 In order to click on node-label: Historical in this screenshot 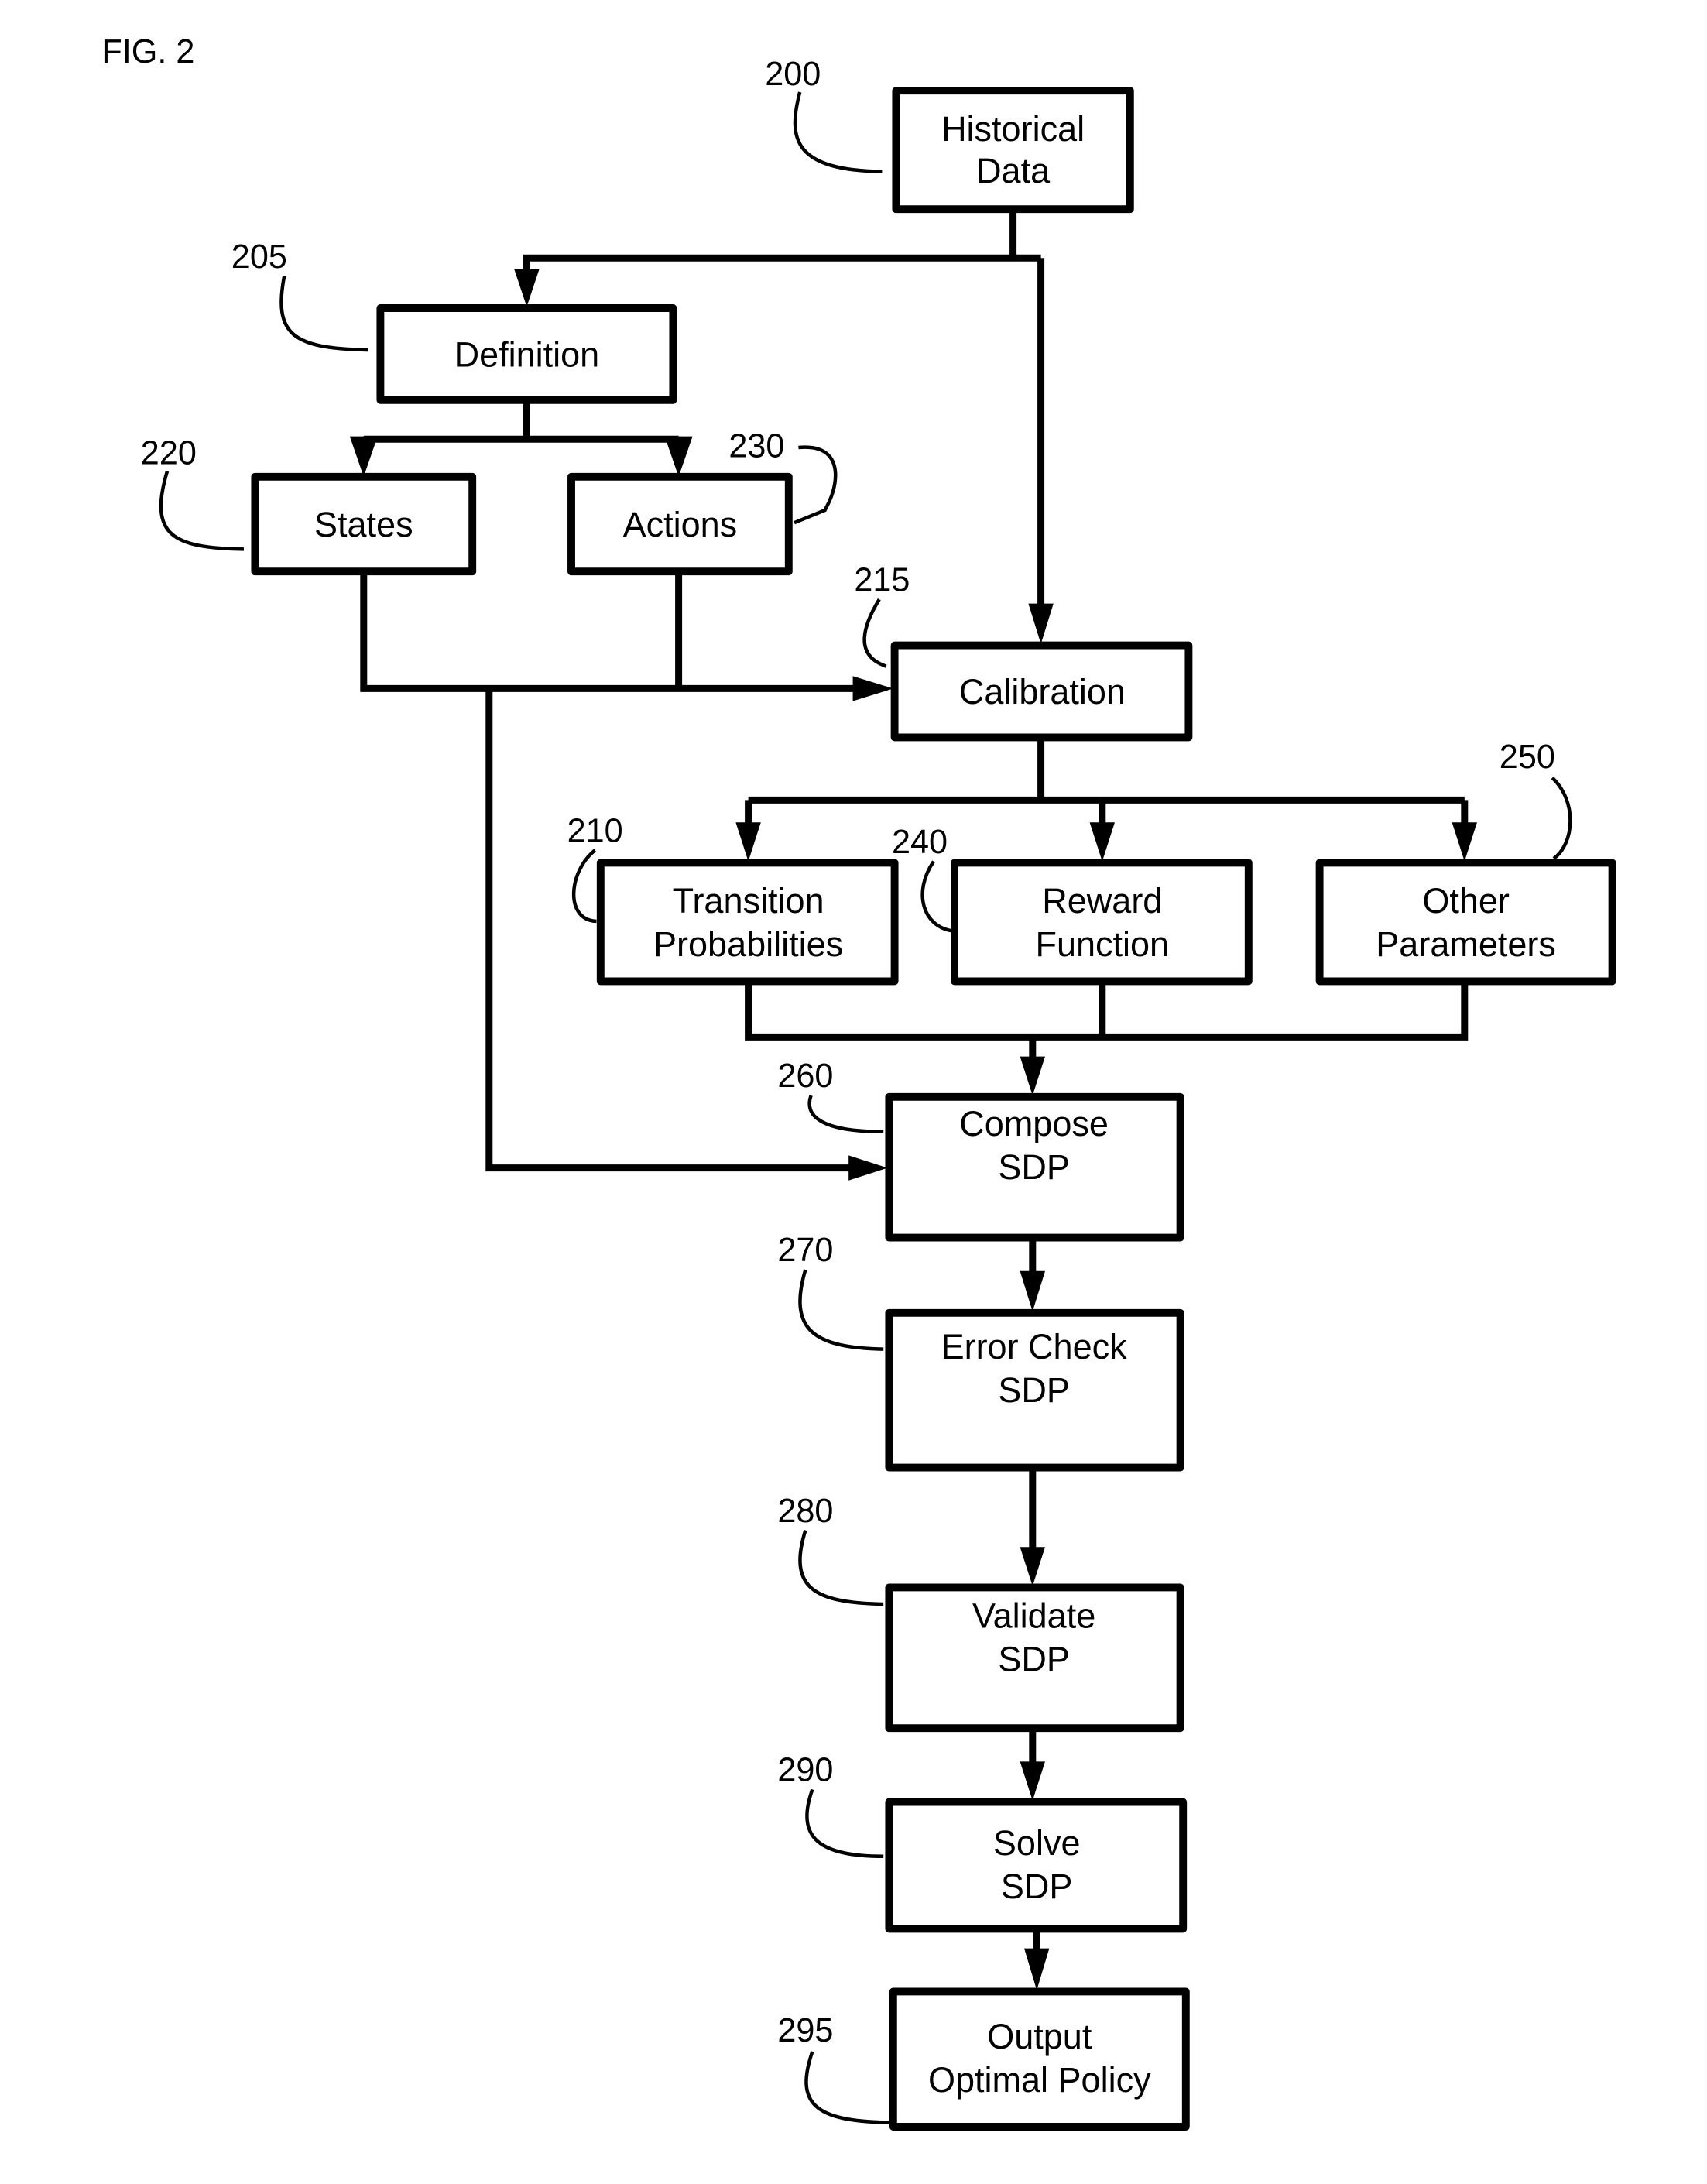, I will do `click(1013, 129)`.